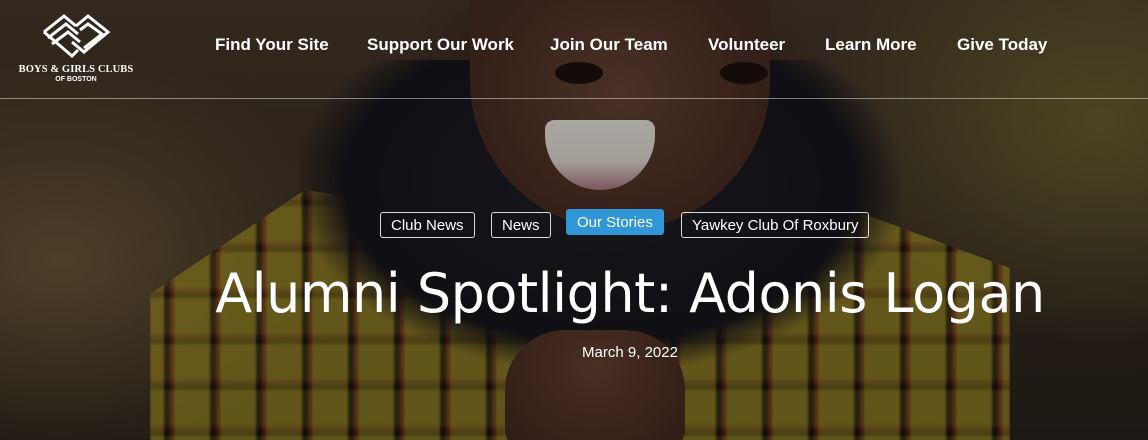 Image resolution: width=1148 pixels, height=440 pixels. What do you see at coordinates (76, 79) in the screenshot?
I see `logo-city: OF BOSTON` at bounding box center [76, 79].